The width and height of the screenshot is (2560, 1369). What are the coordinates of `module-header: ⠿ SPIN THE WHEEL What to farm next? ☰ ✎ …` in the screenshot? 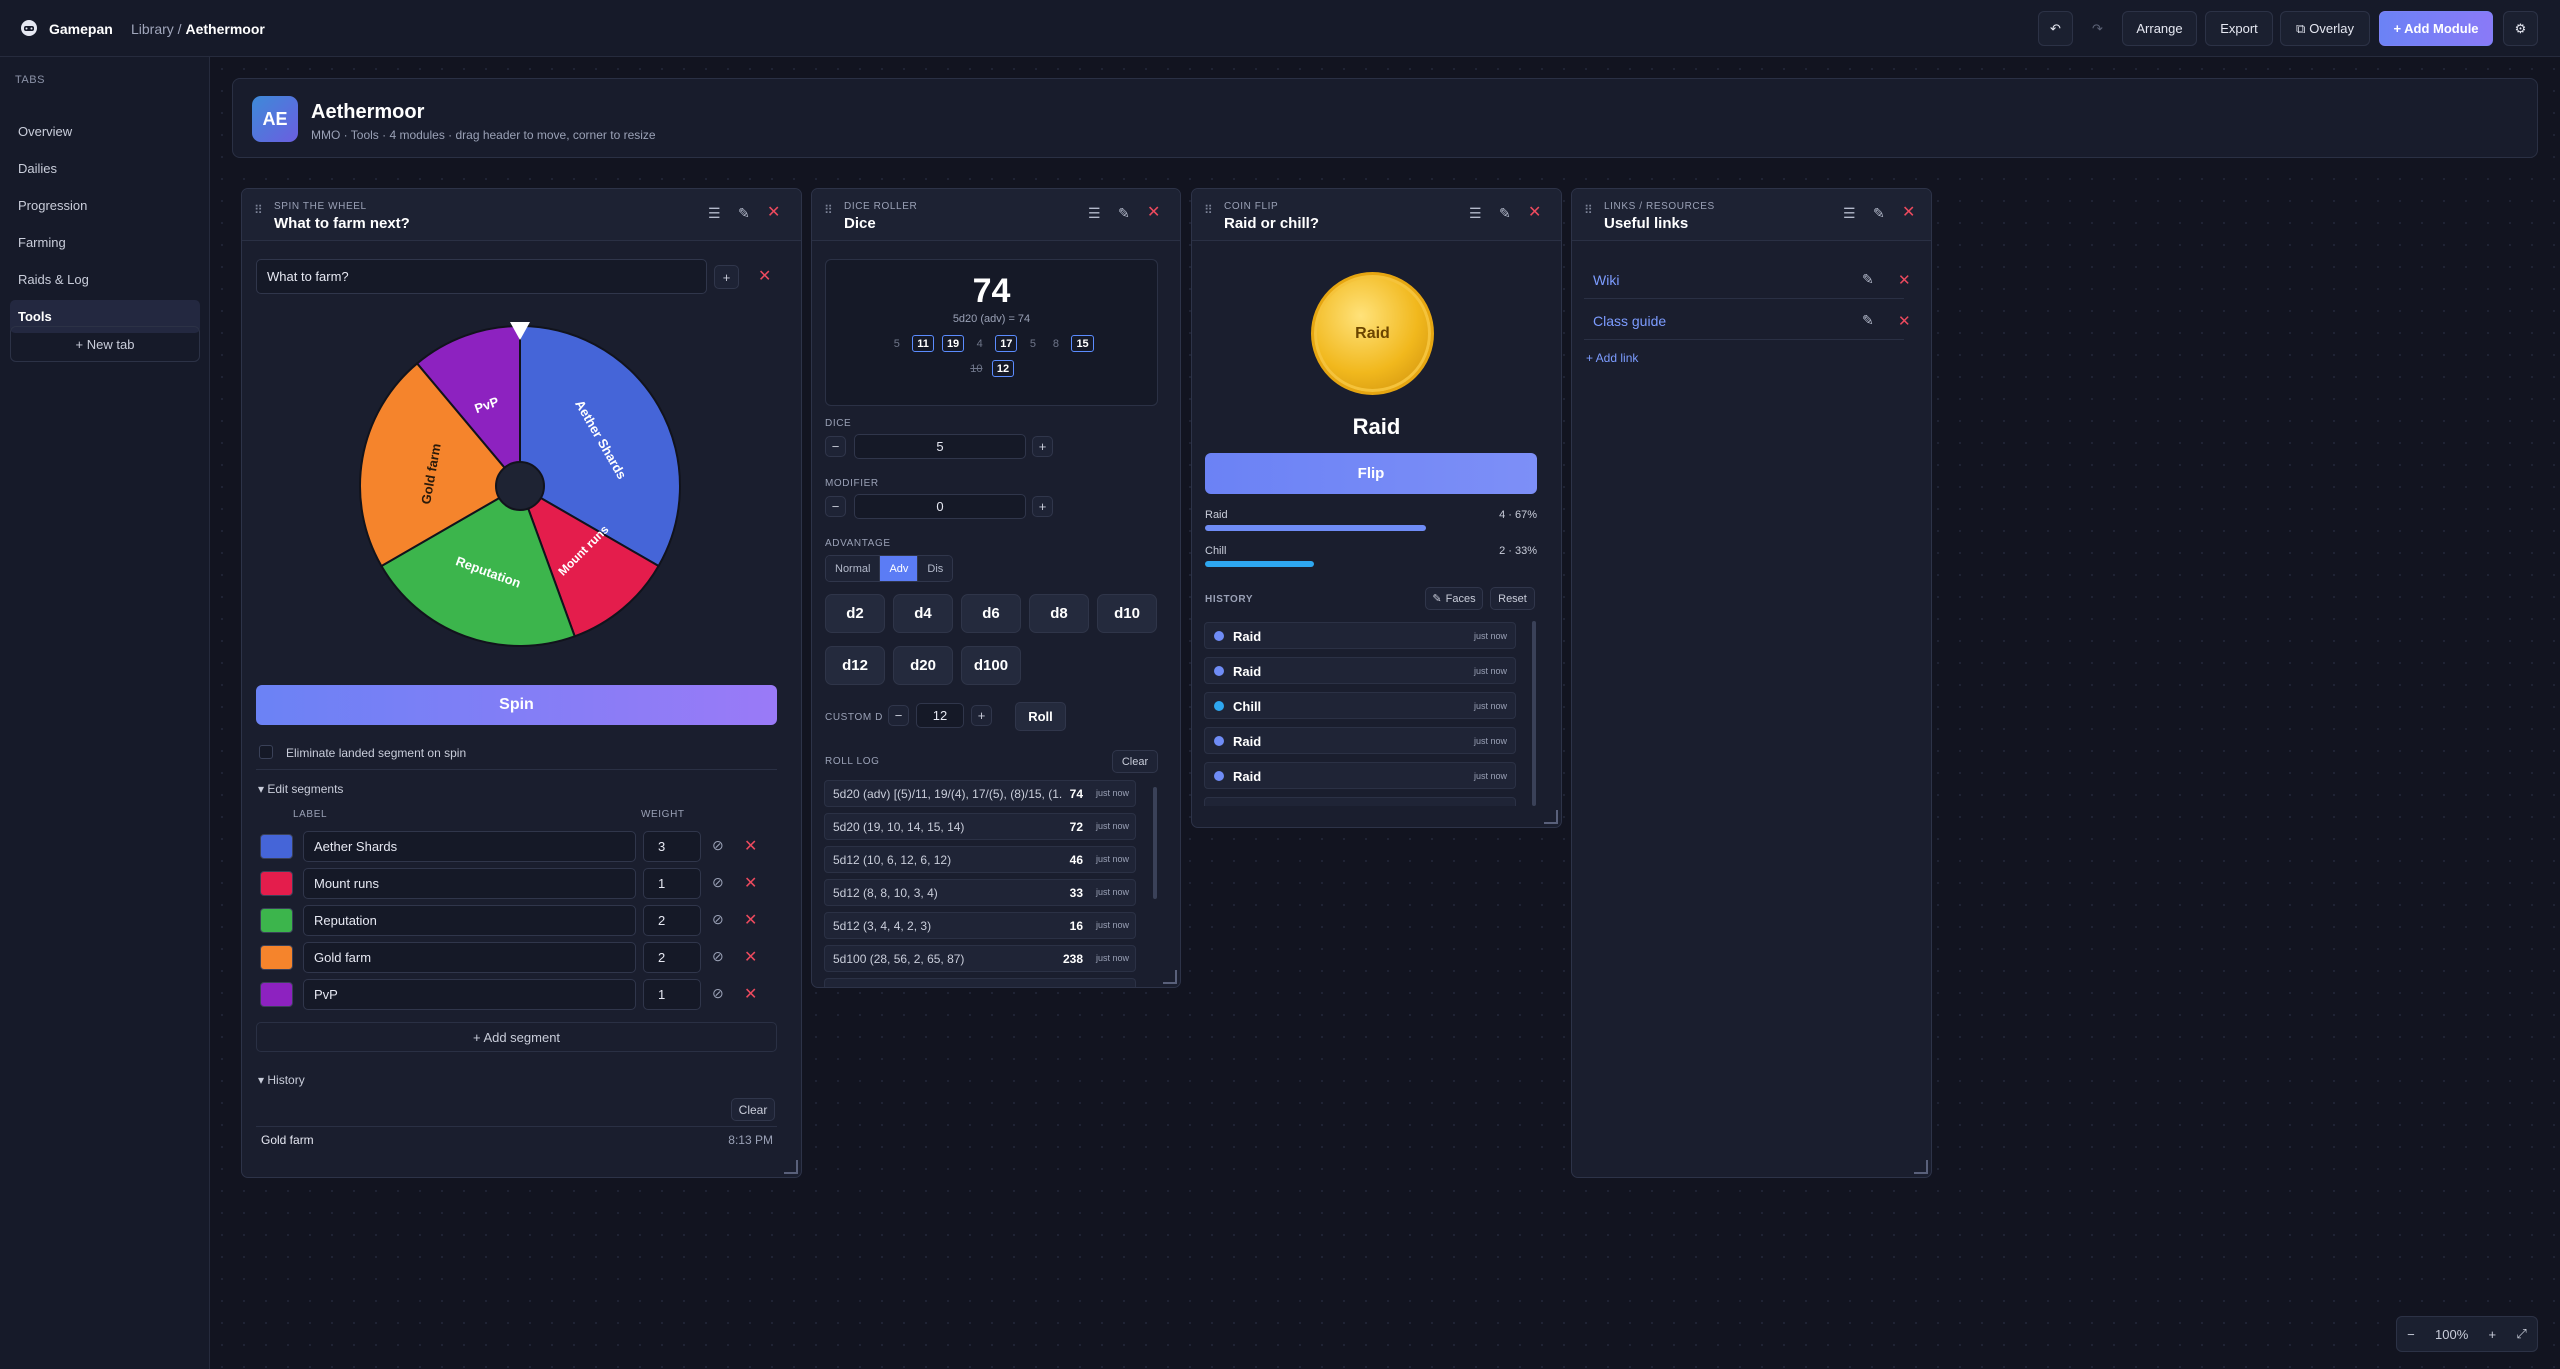 It's located at (521, 215).